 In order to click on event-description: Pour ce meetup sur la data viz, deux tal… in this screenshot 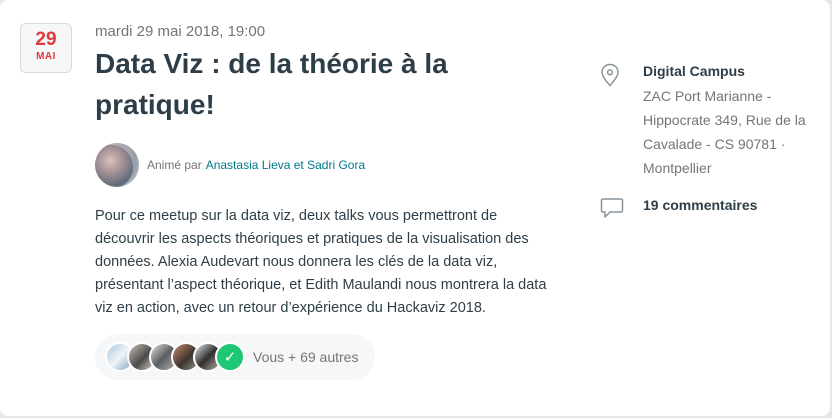, I will do `click(321, 262)`.